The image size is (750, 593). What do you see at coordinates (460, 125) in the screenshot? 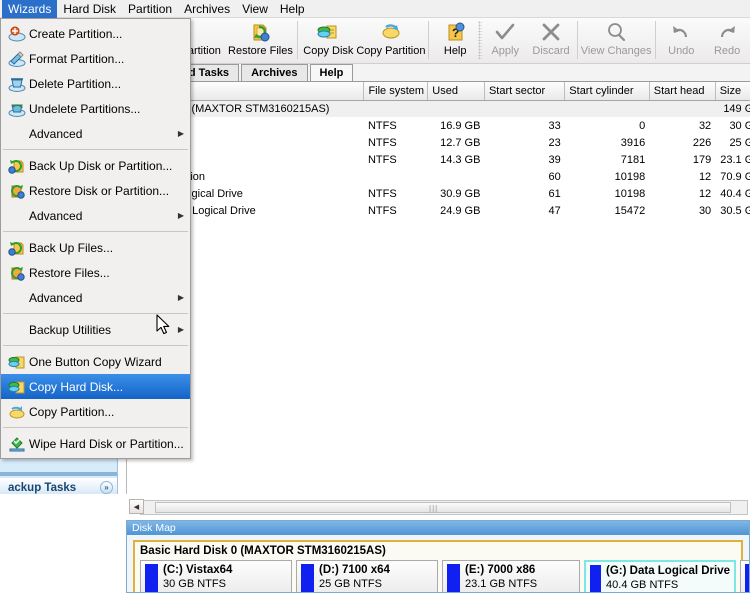
I see `cell-used: 16.9 GB` at bounding box center [460, 125].